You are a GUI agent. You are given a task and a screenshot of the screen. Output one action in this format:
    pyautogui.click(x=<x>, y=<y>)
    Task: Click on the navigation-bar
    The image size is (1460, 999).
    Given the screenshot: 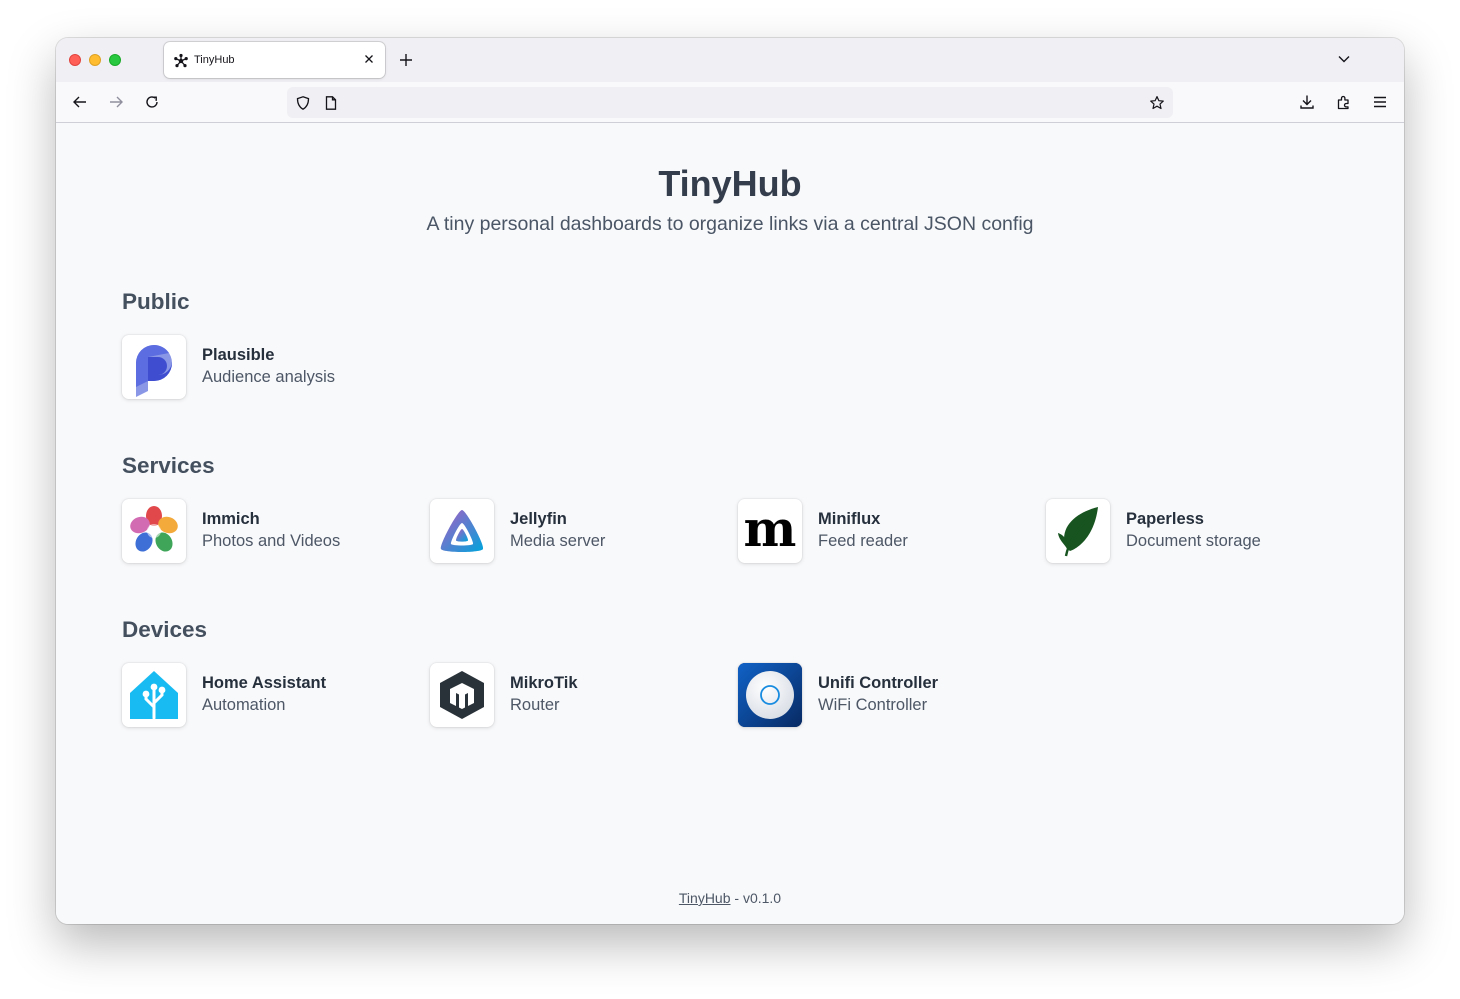 What is the action you would take?
    pyautogui.click(x=730, y=102)
    